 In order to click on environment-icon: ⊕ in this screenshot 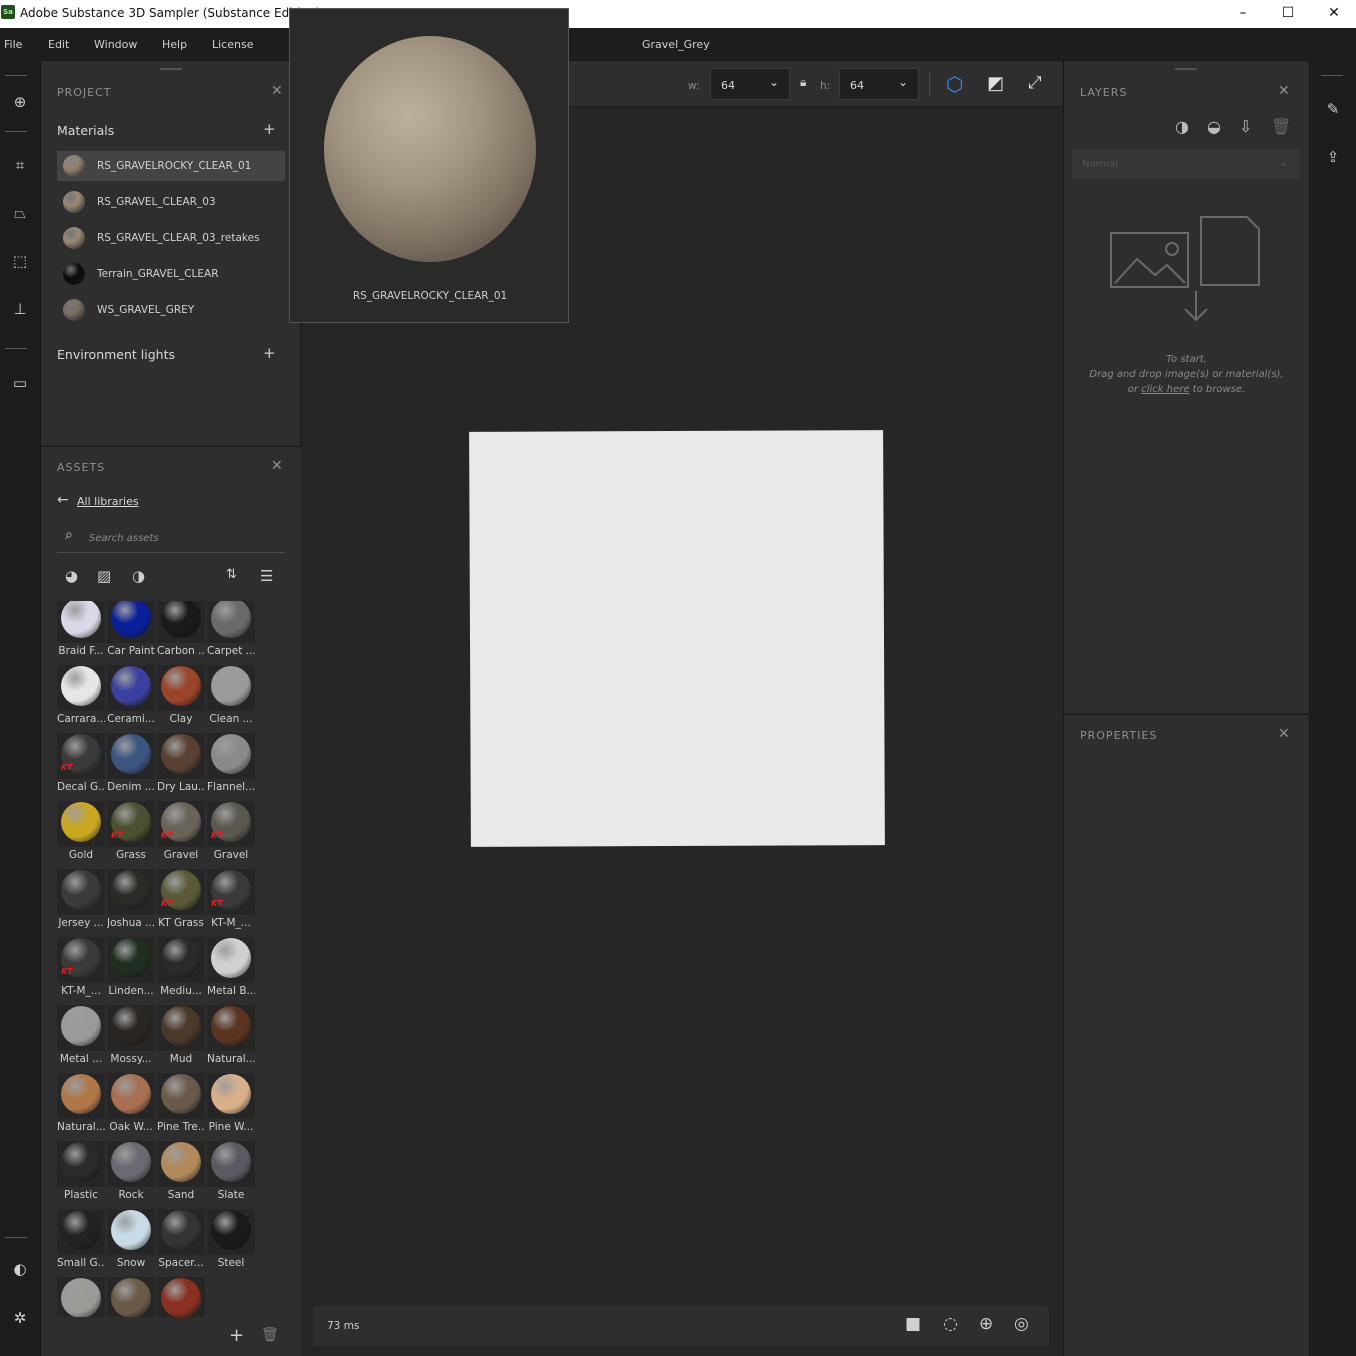, I will do `click(986, 1324)`.